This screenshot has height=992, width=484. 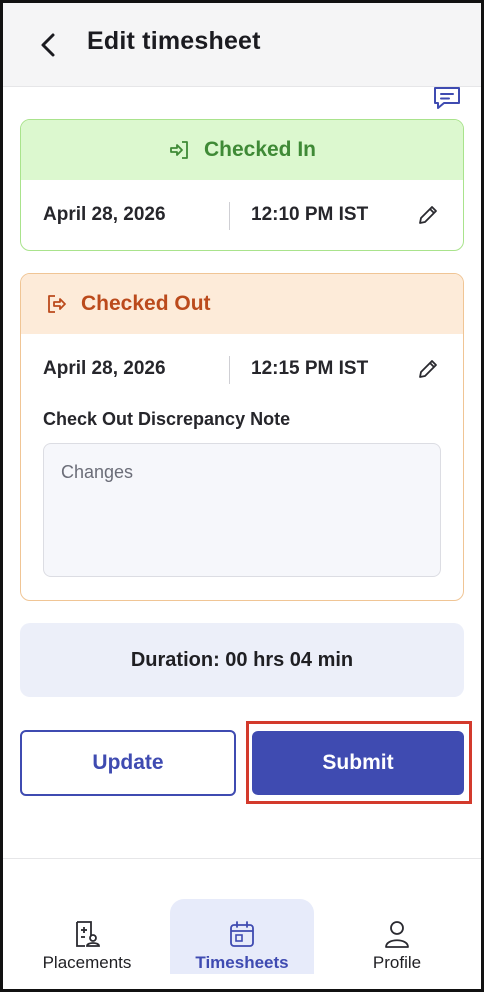 I want to click on bottom-navigation: Placements Timesheets Profile, so click(x=242, y=916).